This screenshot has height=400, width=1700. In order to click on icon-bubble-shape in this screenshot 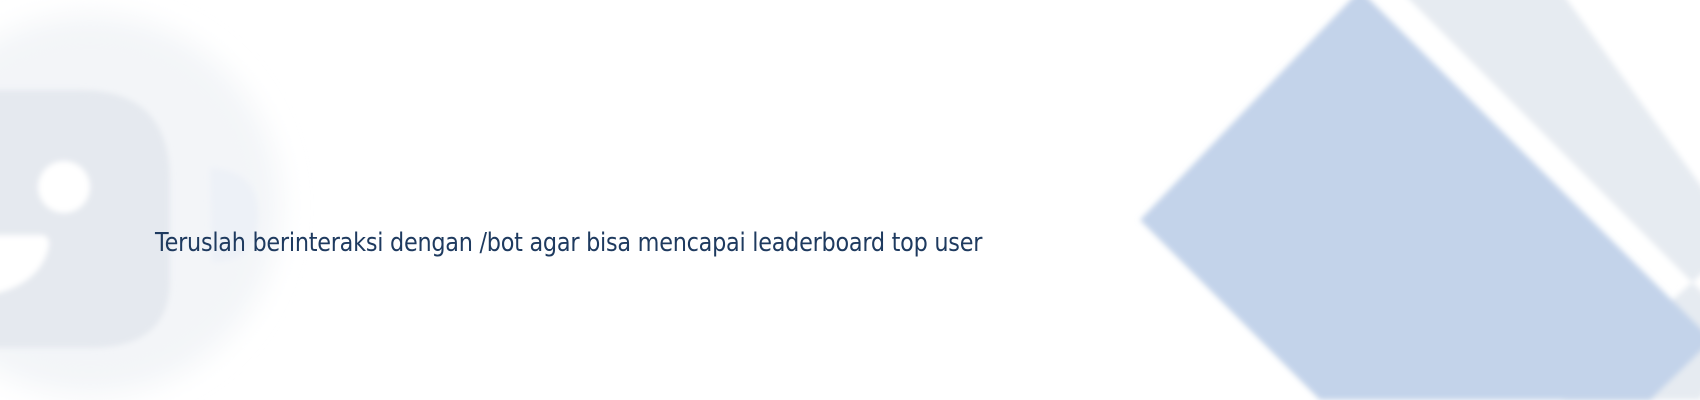, I will do `click(85, 219)`.